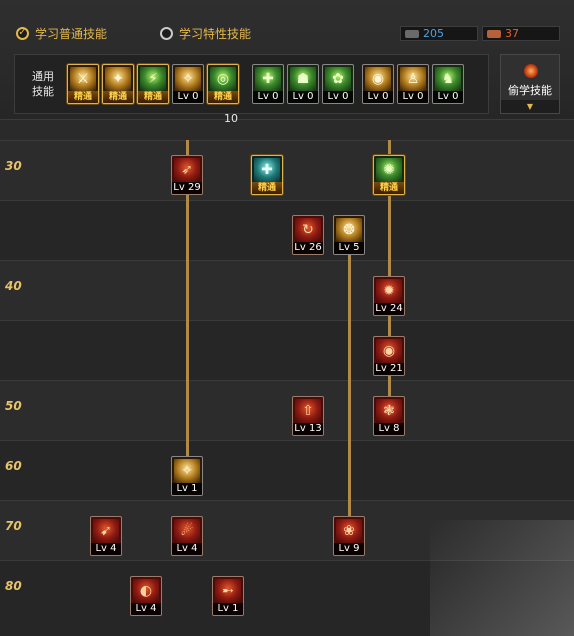 This screenshot has height=636, width=574. Describe the element at coordinates (308, 429) in the screenshot. I see `skill-level: Lv 13` at that location.